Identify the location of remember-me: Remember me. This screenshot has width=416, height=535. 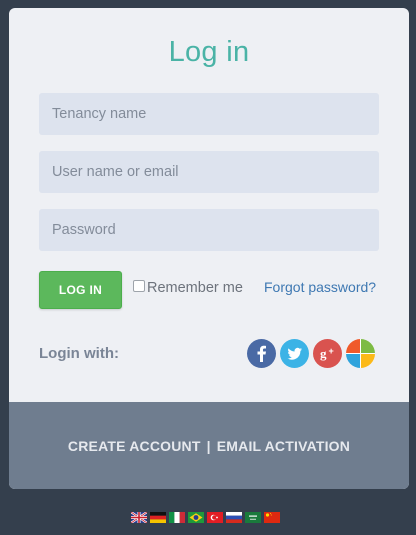
(188, 288).